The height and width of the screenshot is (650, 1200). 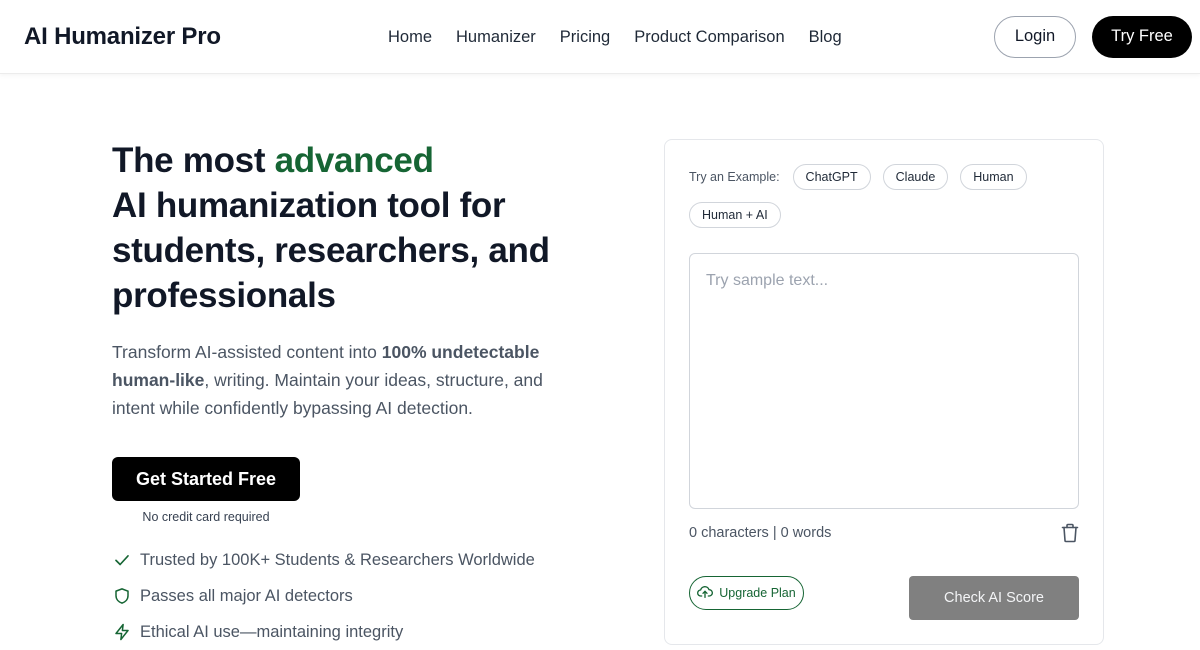 What do you see at coordinates (993, 177) in the screenshot?
I see `example-human-chip: Human` at bounding box center [993, 177].